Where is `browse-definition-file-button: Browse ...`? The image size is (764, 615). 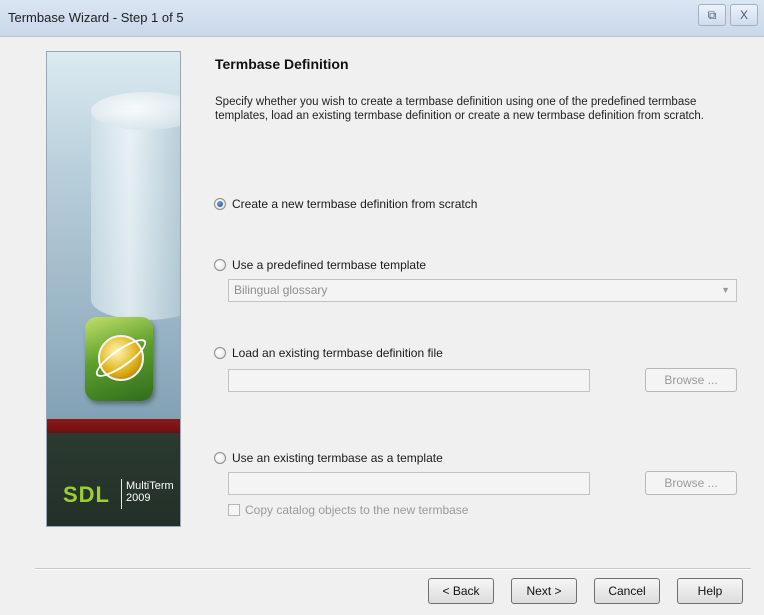
browse-definition-file-button: Browse ... is located at coordinates (691, 380).